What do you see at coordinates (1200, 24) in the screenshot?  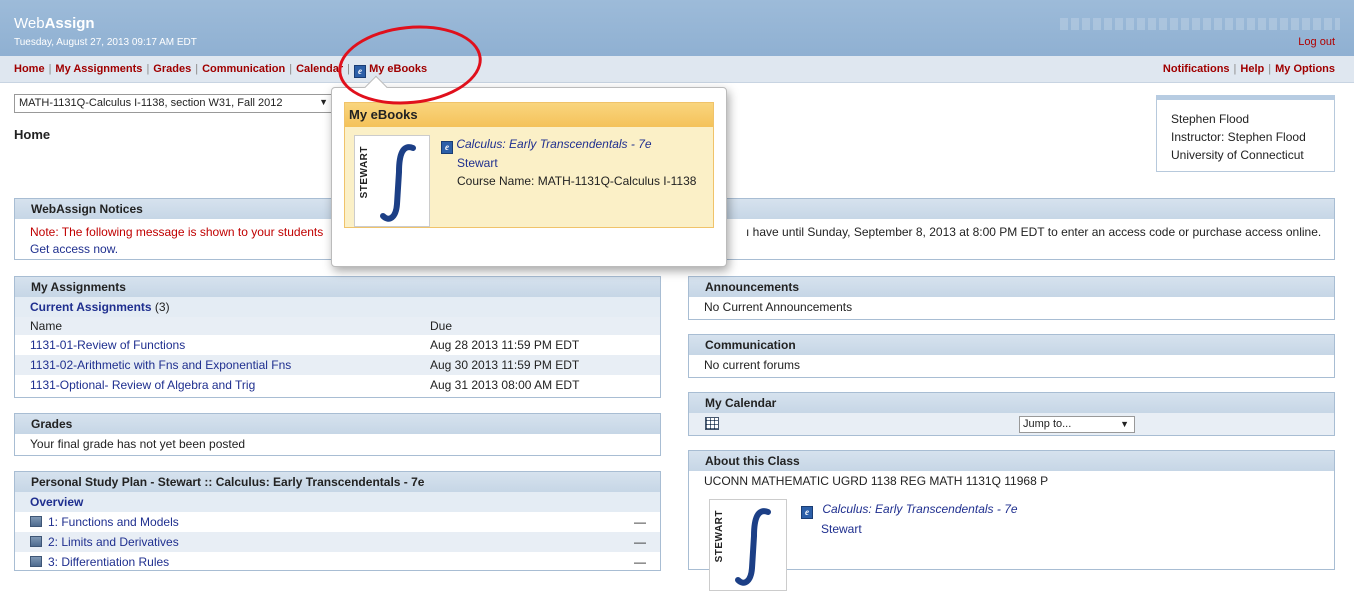 I see `header-faded-text` at bounding box center [1200, 24].